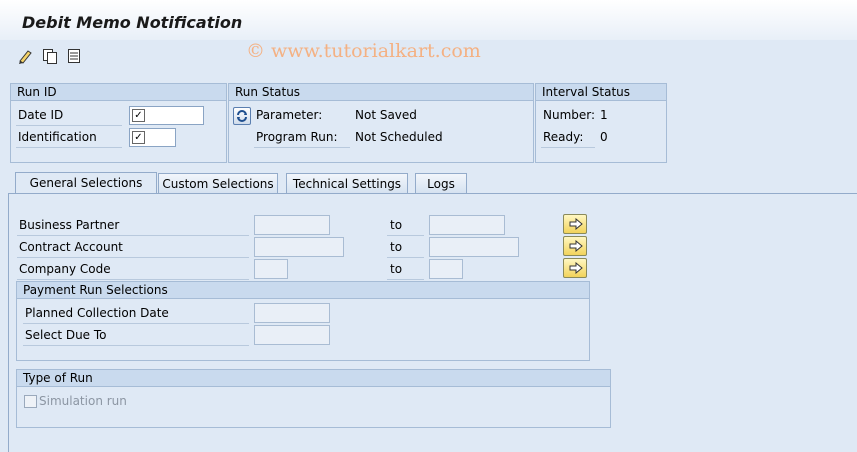  What do you see at coordinates (441, 183) in the screenshot?
I see `tab-logs: Logs` at bounding box center [441, 183].